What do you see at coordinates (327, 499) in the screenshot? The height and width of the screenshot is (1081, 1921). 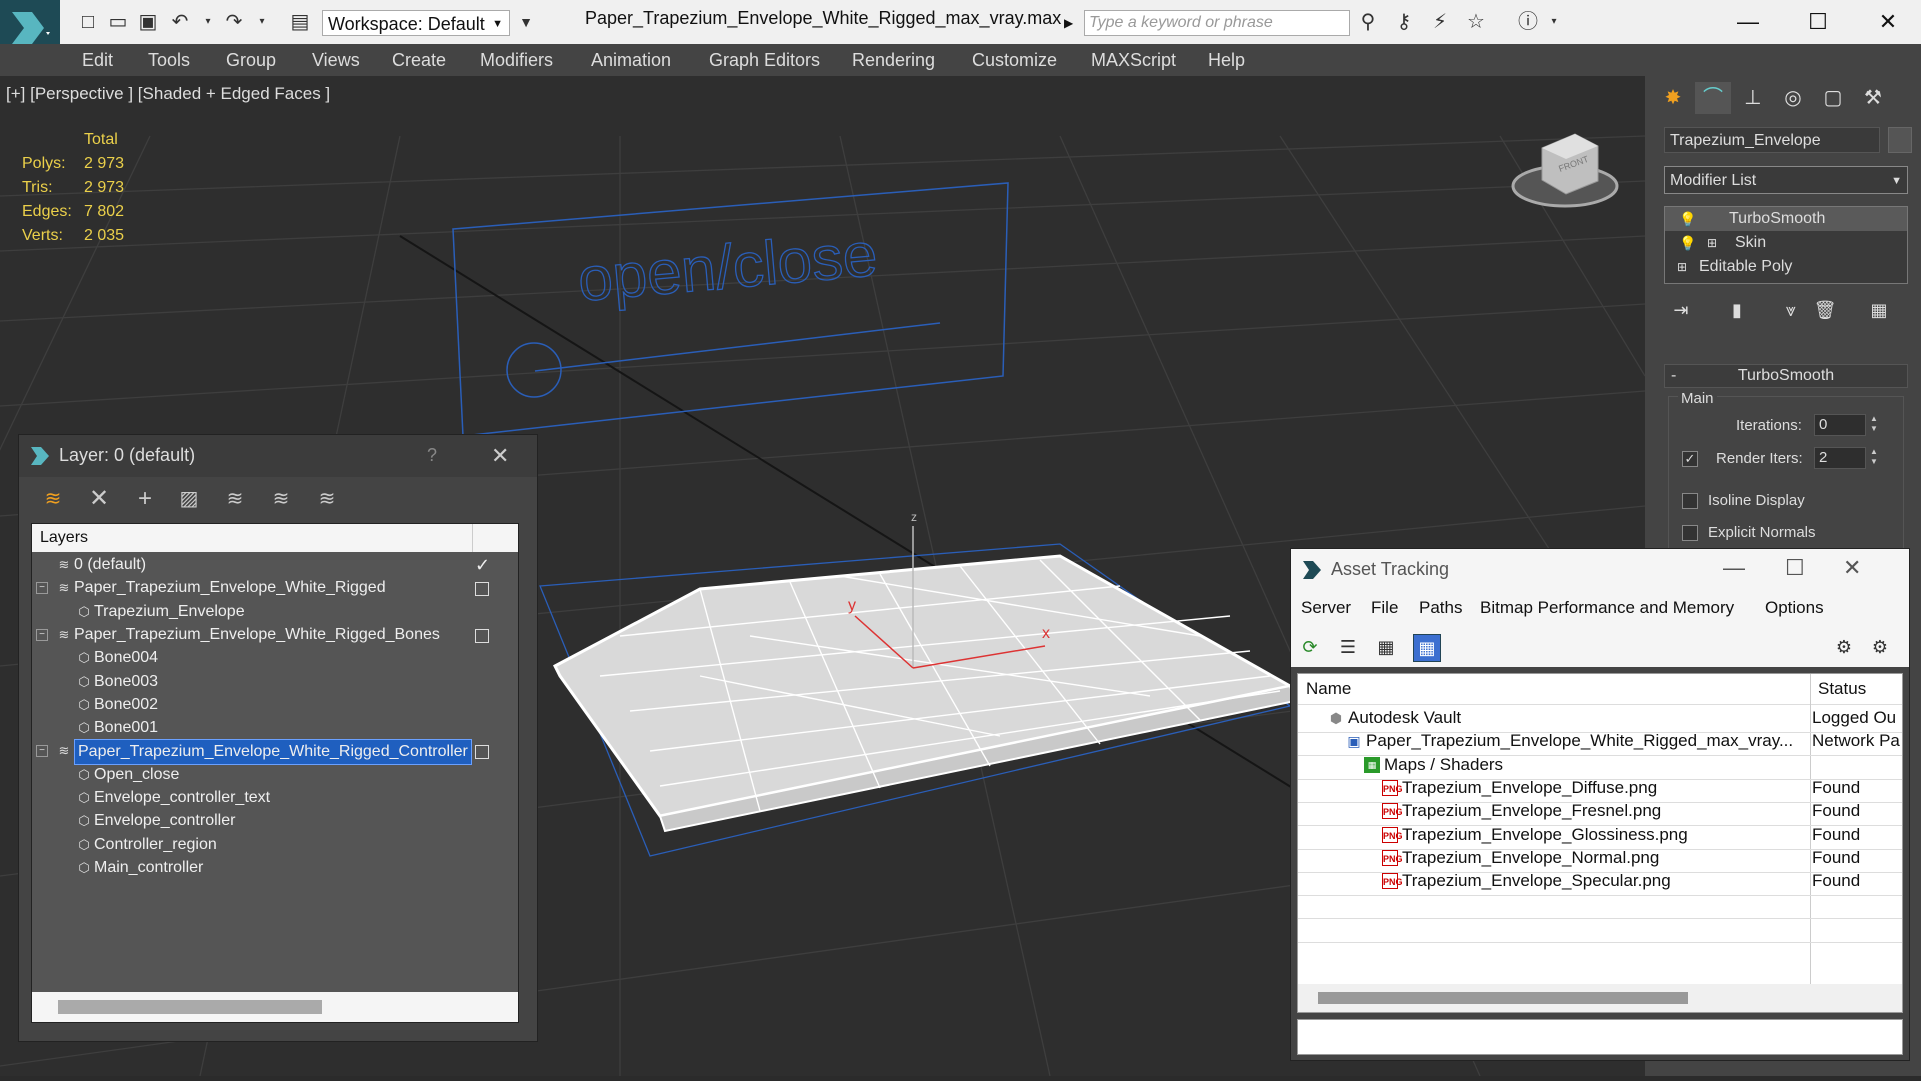 I see `freeze-all-icon: ≋` at bounding box center [327, 499].